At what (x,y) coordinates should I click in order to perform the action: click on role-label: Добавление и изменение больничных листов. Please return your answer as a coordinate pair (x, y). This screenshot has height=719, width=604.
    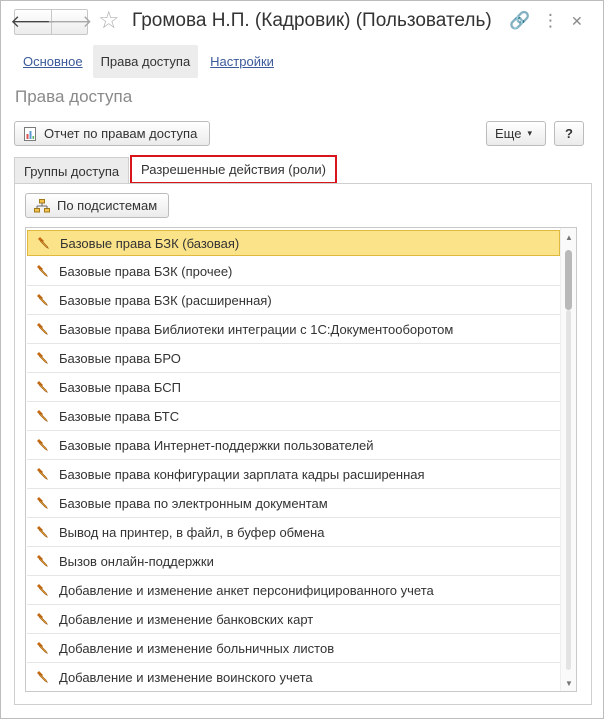
    Looking at the image, I should click on (197, 648).